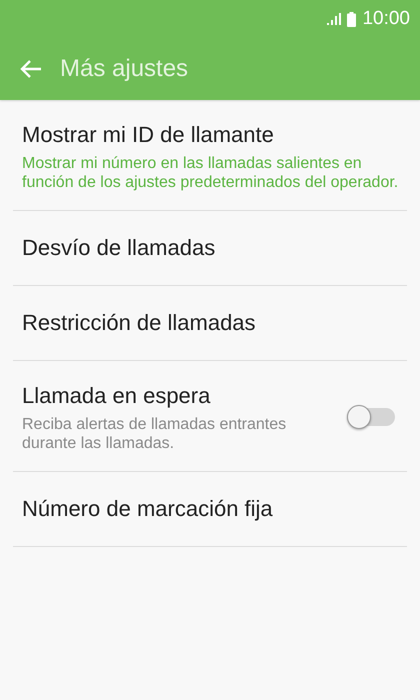 The height and width of the screenshot is (700, 420). Describe the element at coordinates (139, 323) in the screenshot. I see `setting-title: Restricción de llamadas` at that location.